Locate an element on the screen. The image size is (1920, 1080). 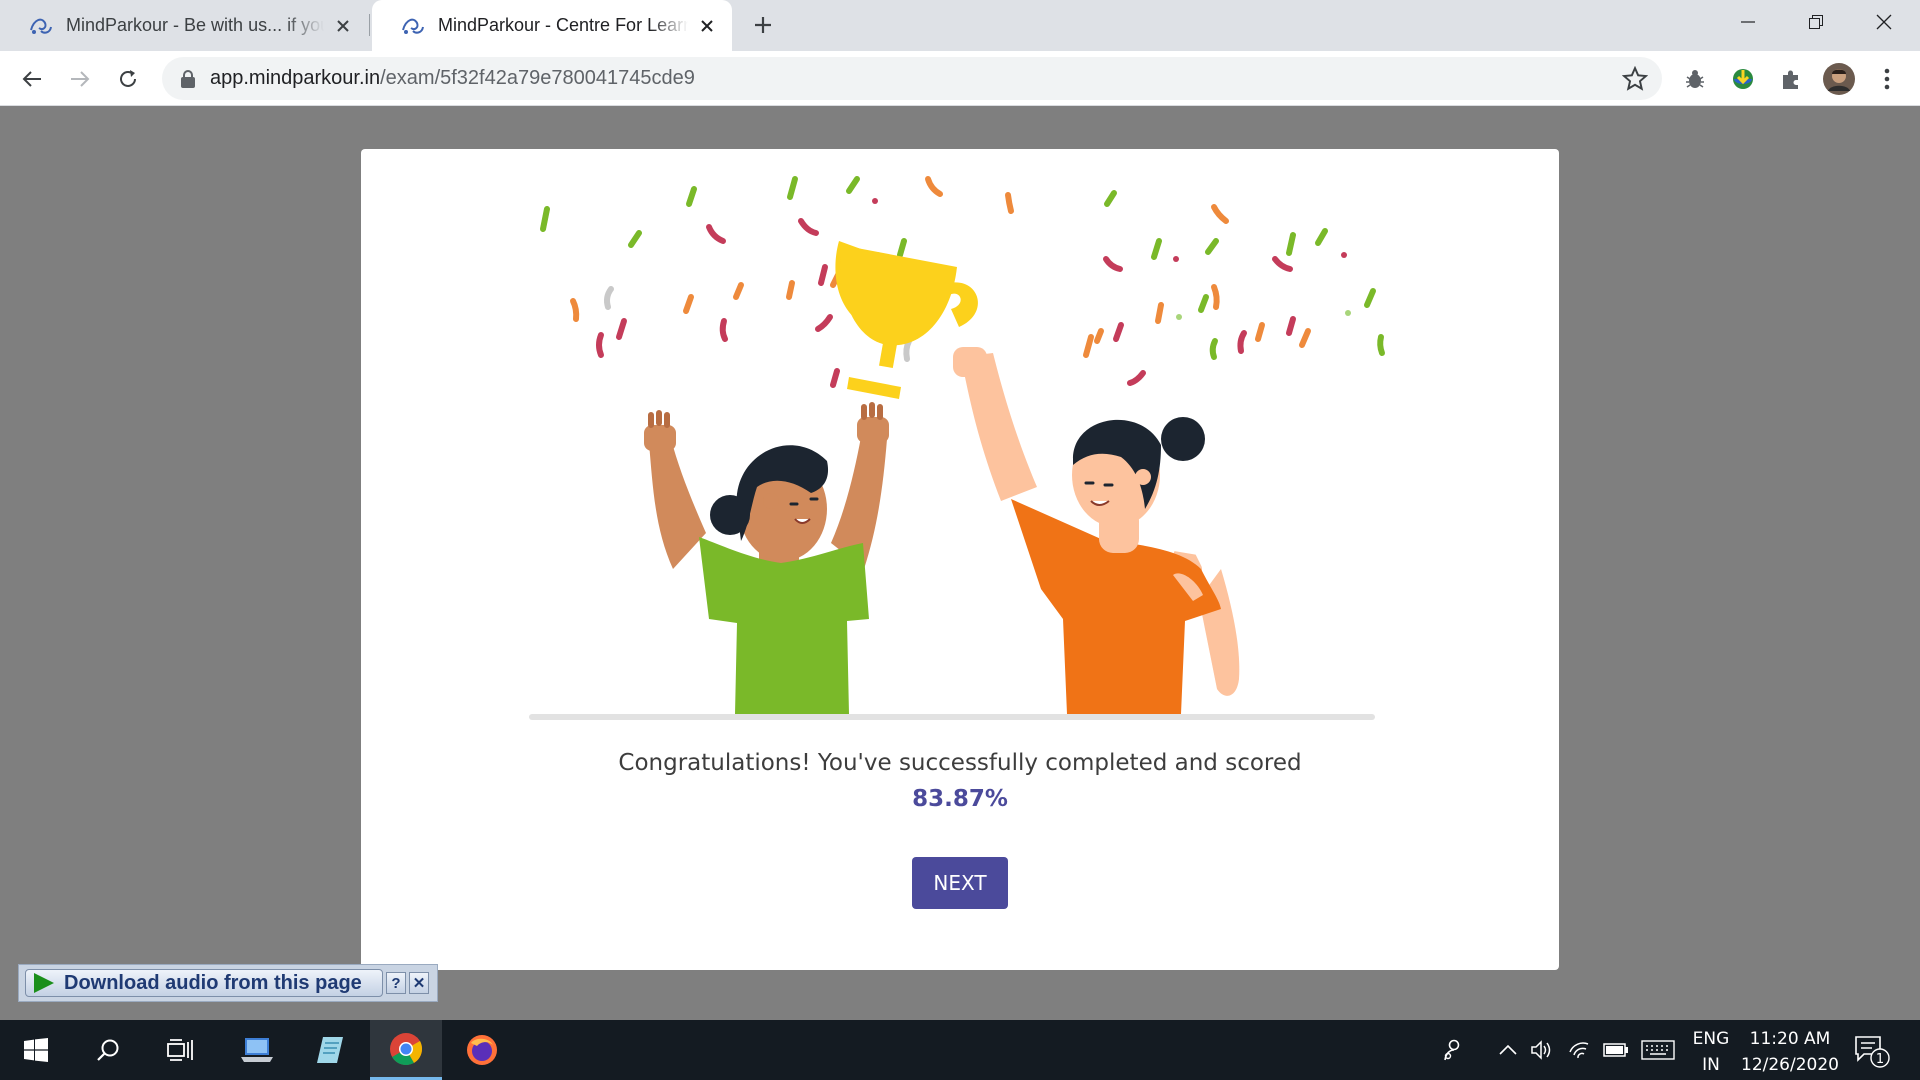
orange-shirt-person-with-trophy is located at coordinates (1037, 477).